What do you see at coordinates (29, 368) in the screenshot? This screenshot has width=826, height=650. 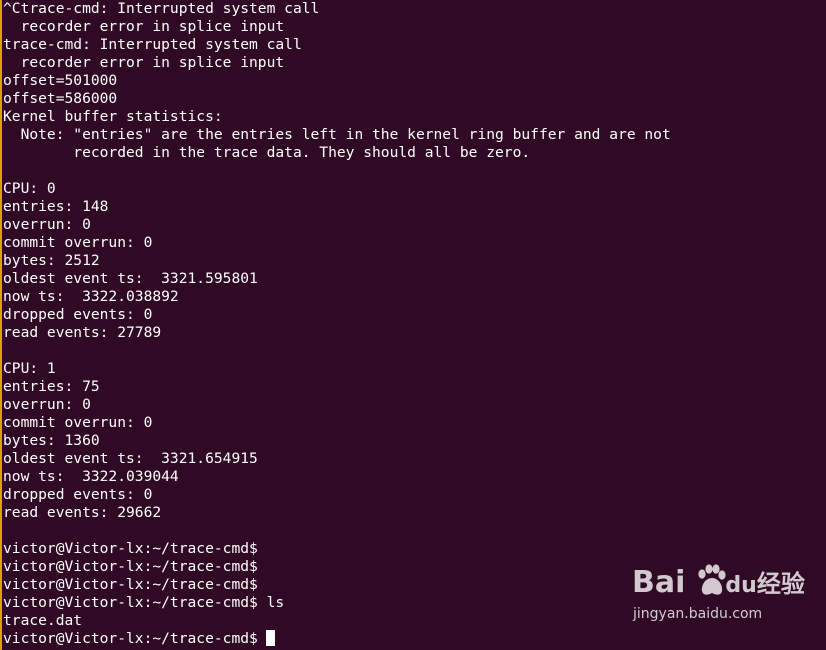 I see `terminal-line: CPU: 1` at bounding box center [29, 368].